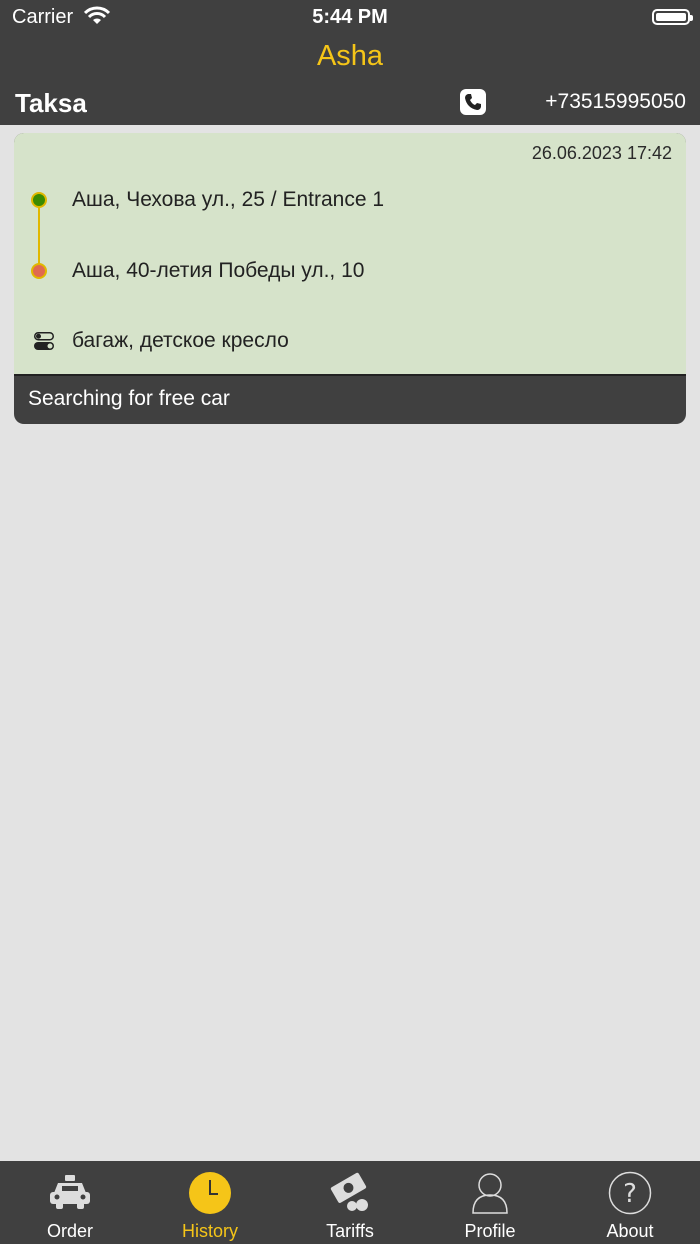  I want to click on service-name: Taksa, so click(51, 103).